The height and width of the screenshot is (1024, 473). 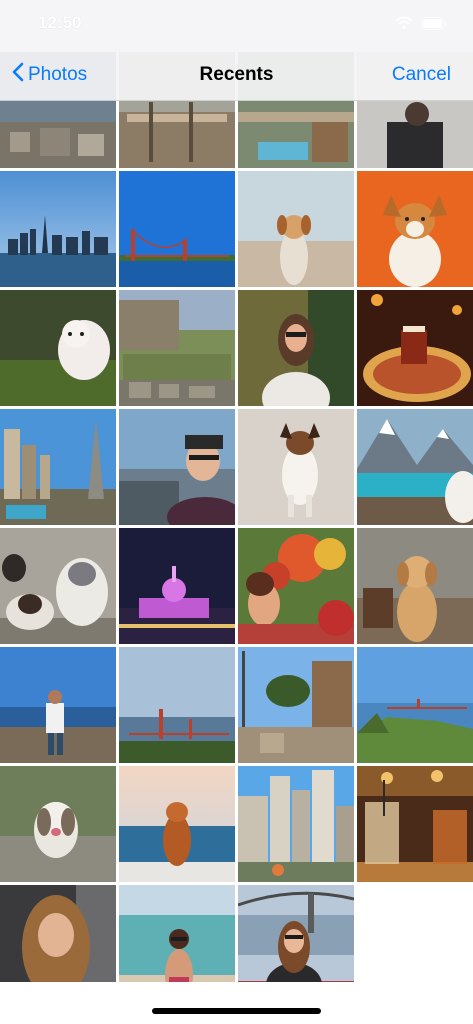 I want to click on photo-woman-portrait, so click(x=296, y=348).